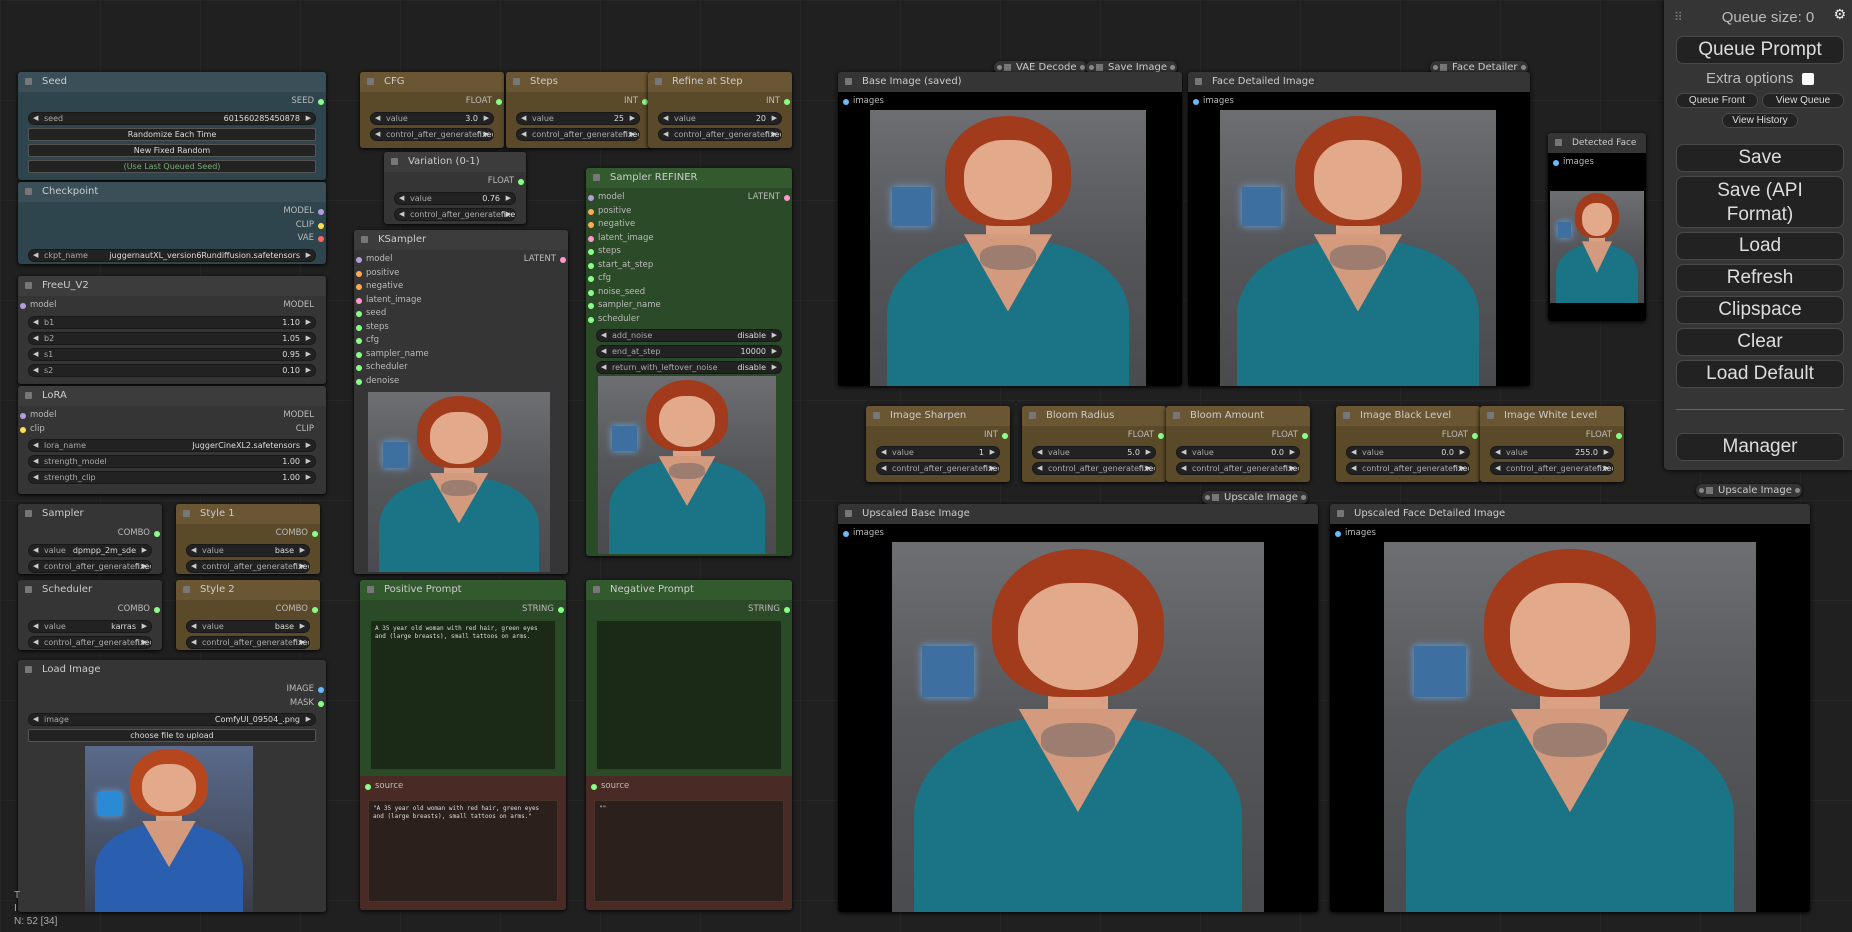 Image resolution: width=1852 pixels, height=932 pixels. What do you see at coordinates (787, 102) in the screenshot?
I see `refine-output-dot` at bounding box center [787, 102].